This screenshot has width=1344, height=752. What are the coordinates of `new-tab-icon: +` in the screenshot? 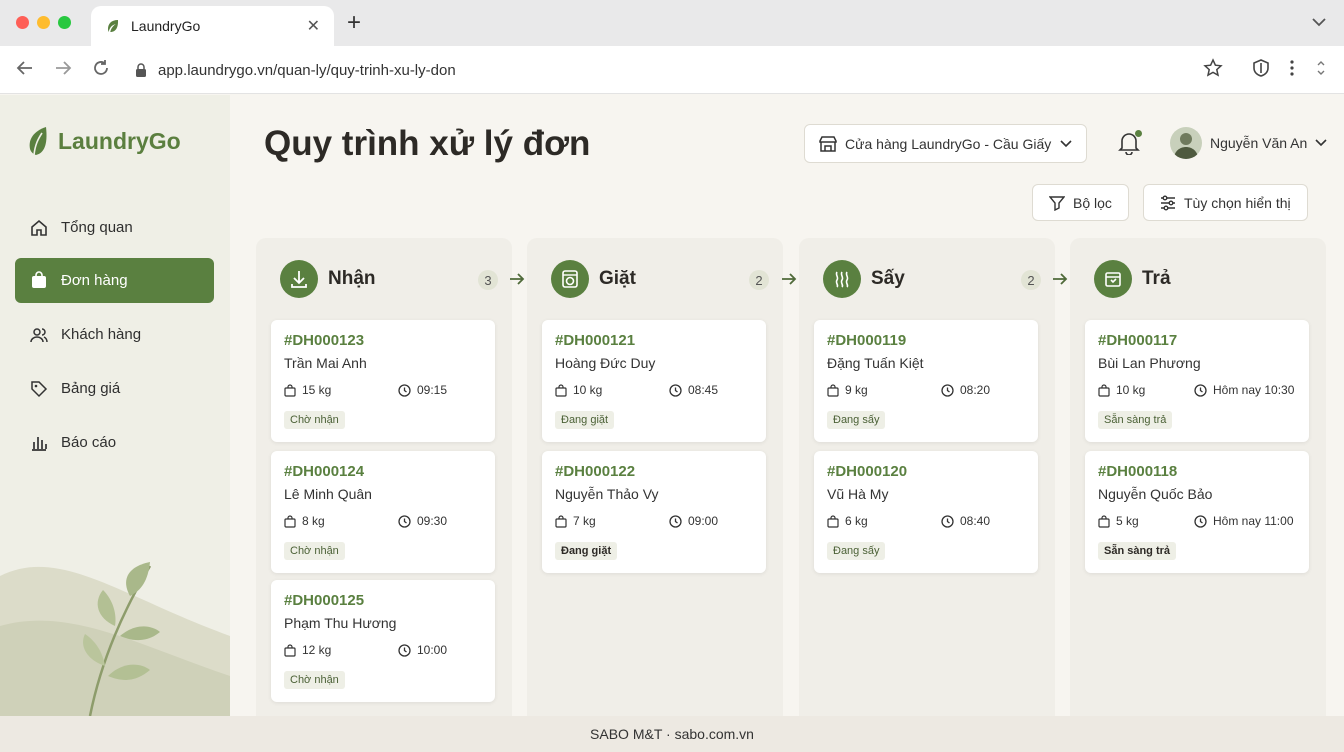 It's located at (354, 23).